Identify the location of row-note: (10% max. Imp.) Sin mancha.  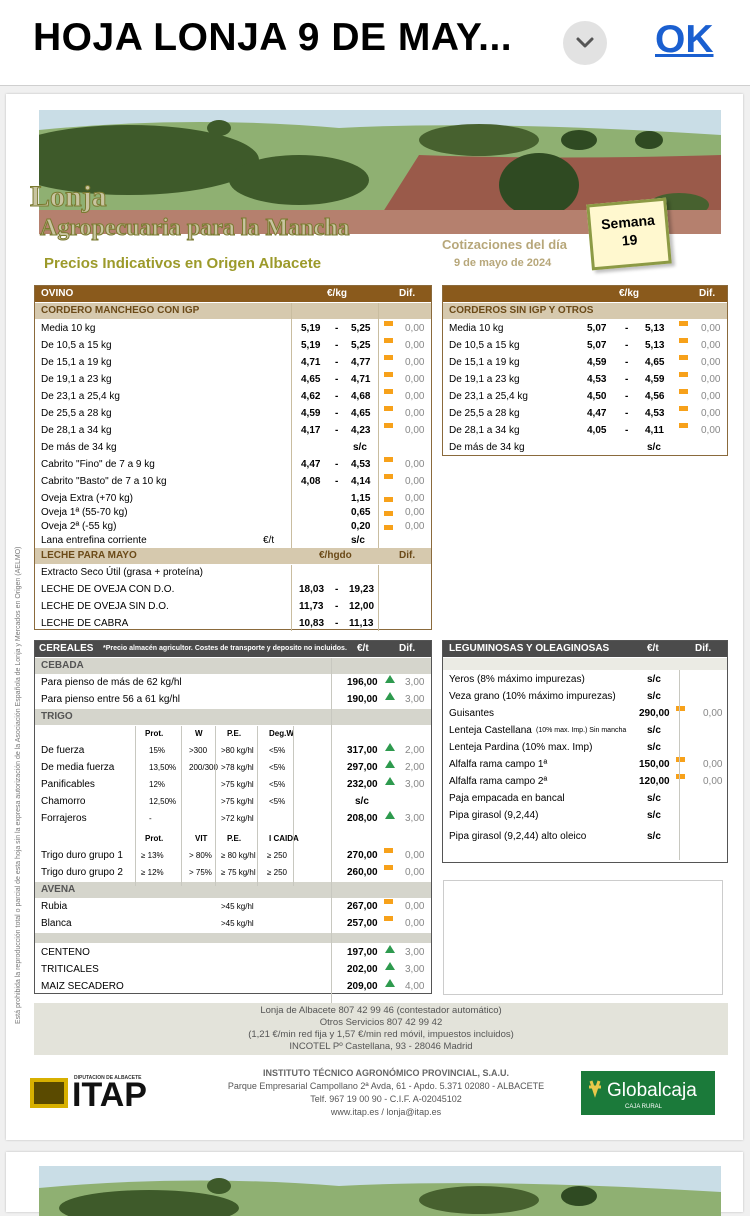
(581, 730).